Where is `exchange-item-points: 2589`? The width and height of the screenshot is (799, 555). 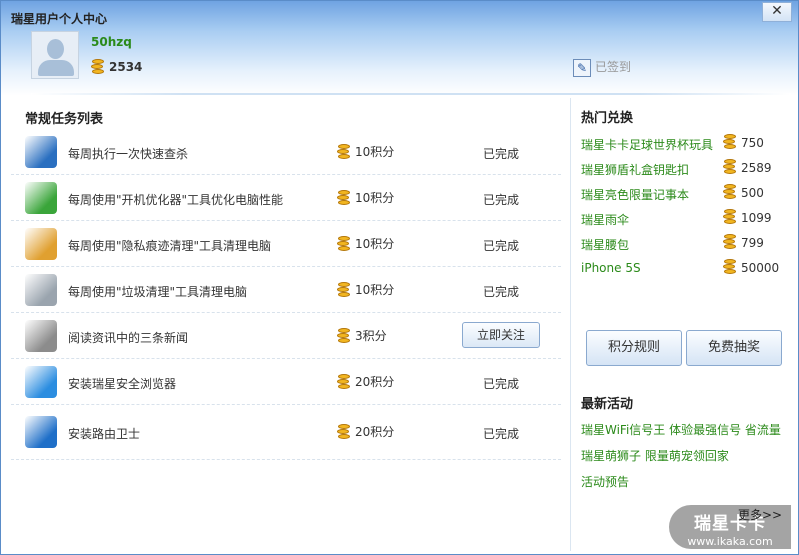
exchange-item-points: 2589 is located at coordinates (756, 168).